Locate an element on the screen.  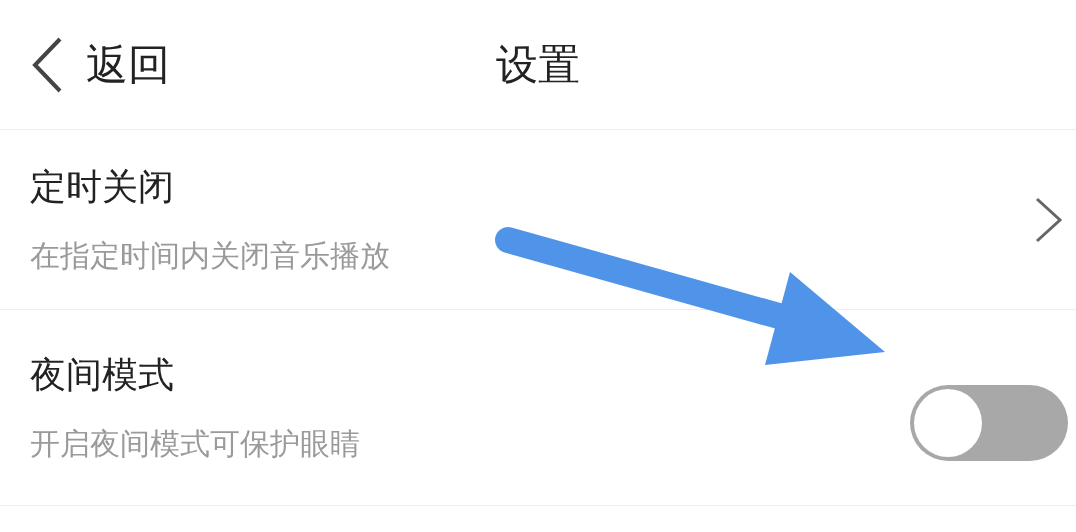
back-button: 返回 is located at coordinates (88, 64).